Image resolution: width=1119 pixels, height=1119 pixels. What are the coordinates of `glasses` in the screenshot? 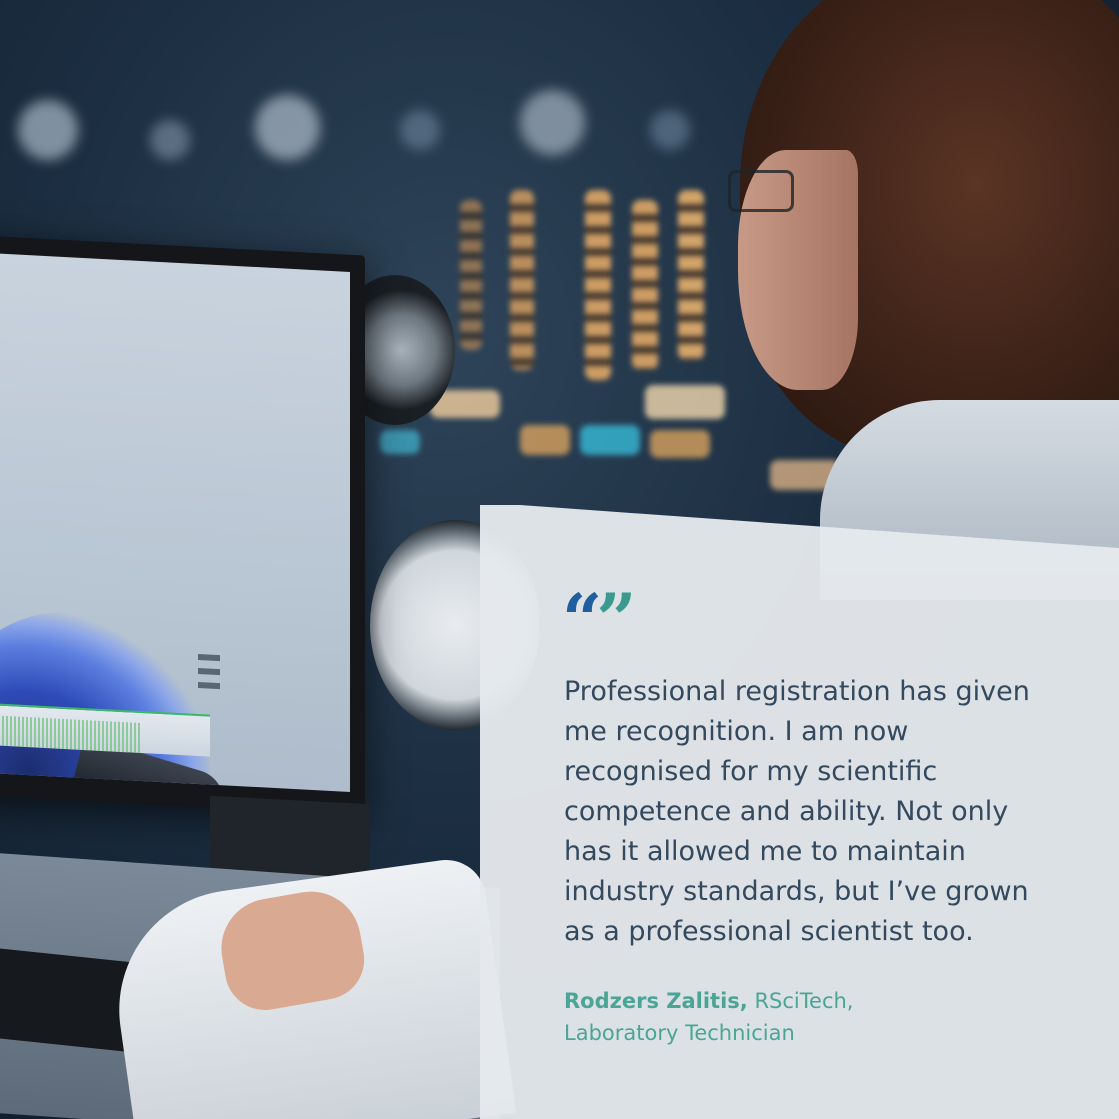 It's located at (761, 191).